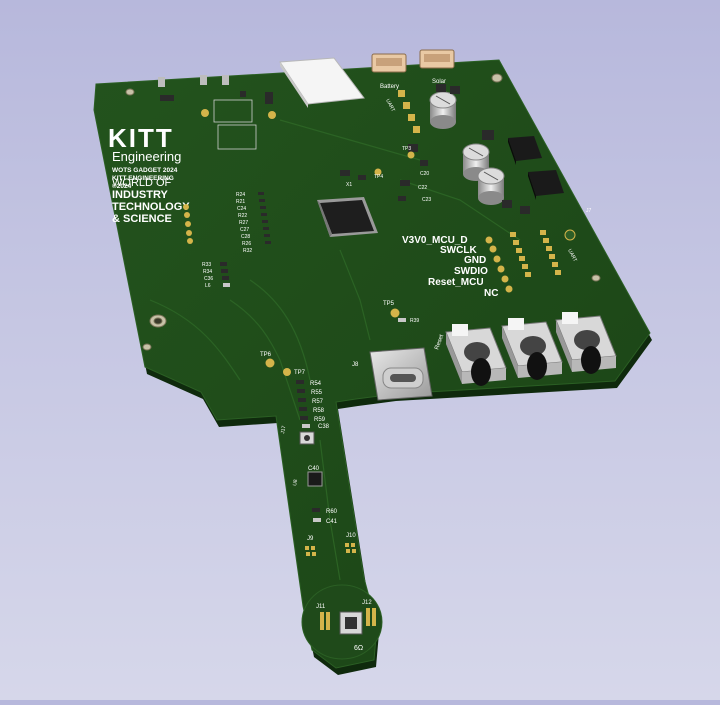 This screenshot has width=720, height=705. I want to click on tp6-label: TP6, so click(266, 355).